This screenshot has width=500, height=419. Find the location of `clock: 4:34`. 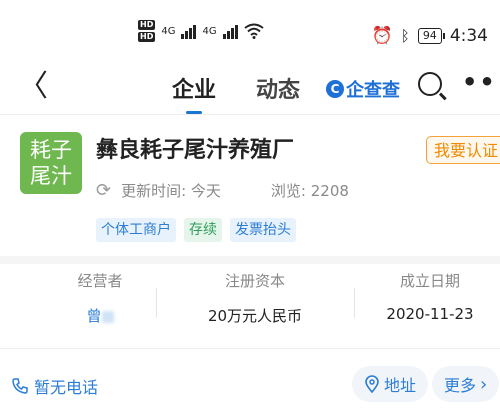

clock: 4:34 is located at coordinates (468, 36).